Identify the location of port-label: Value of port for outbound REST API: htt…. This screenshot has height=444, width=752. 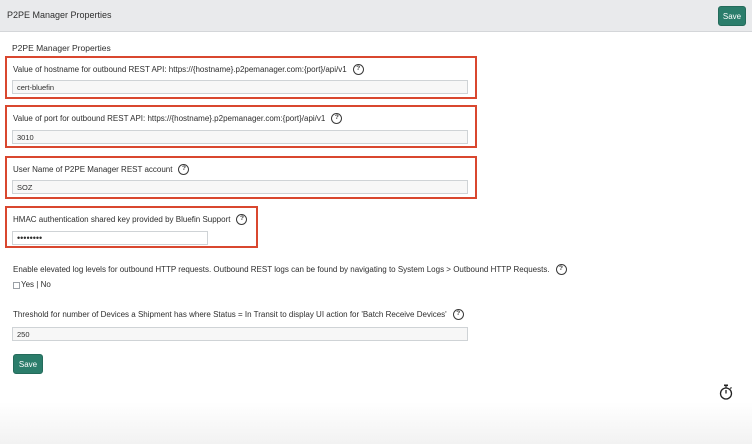
(178, 118).